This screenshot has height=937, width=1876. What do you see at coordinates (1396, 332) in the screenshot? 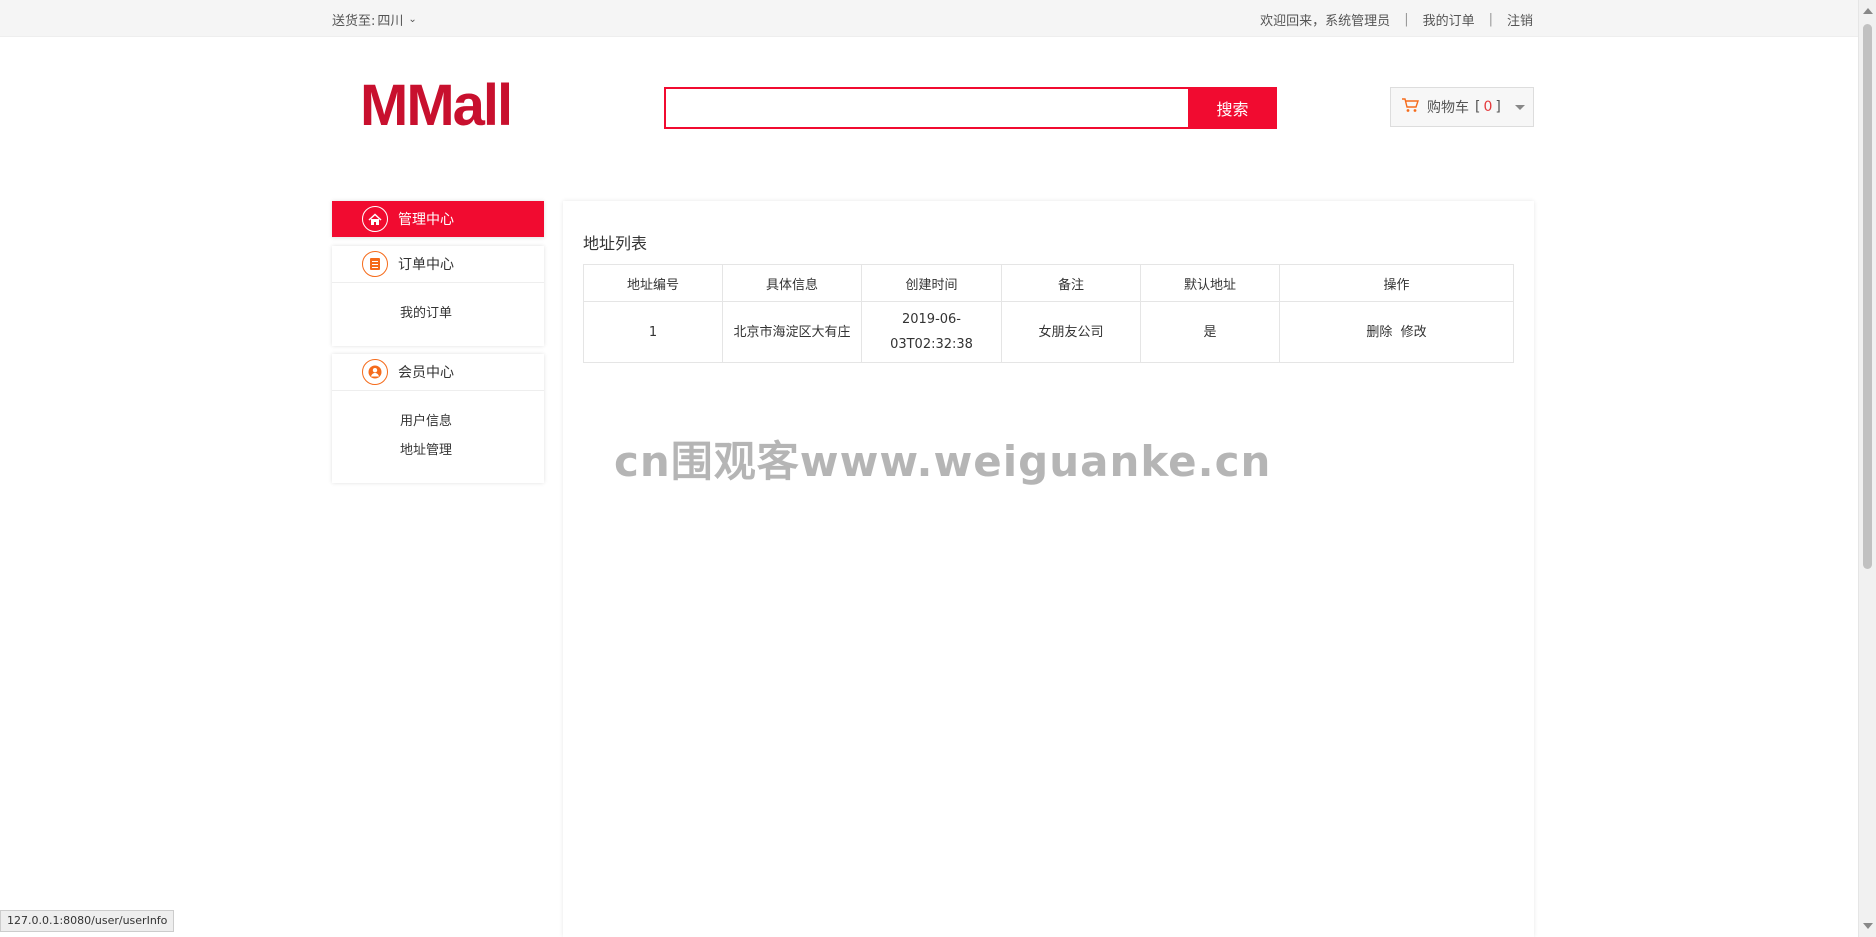
I see `cell-actions: 删除 修改` at bounding box center [1396, 332].